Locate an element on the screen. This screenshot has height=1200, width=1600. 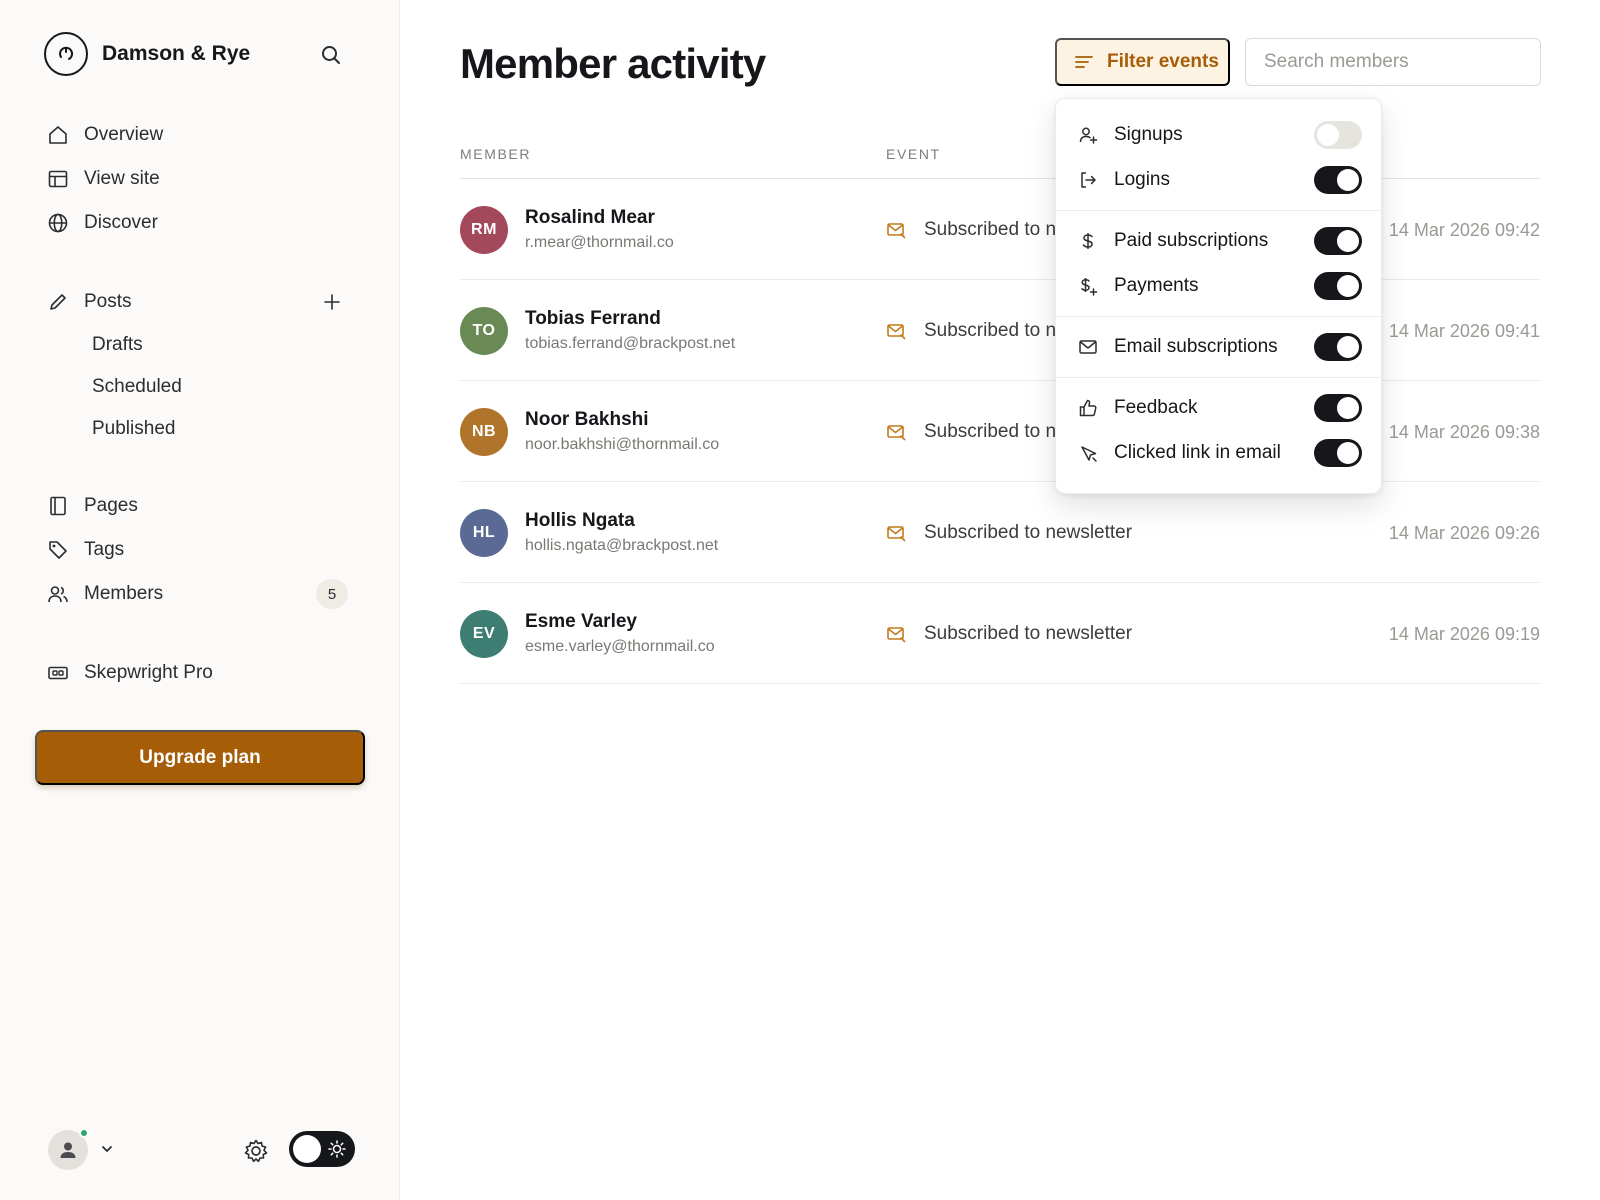
user-icon is located at coordinates (68, 1150).